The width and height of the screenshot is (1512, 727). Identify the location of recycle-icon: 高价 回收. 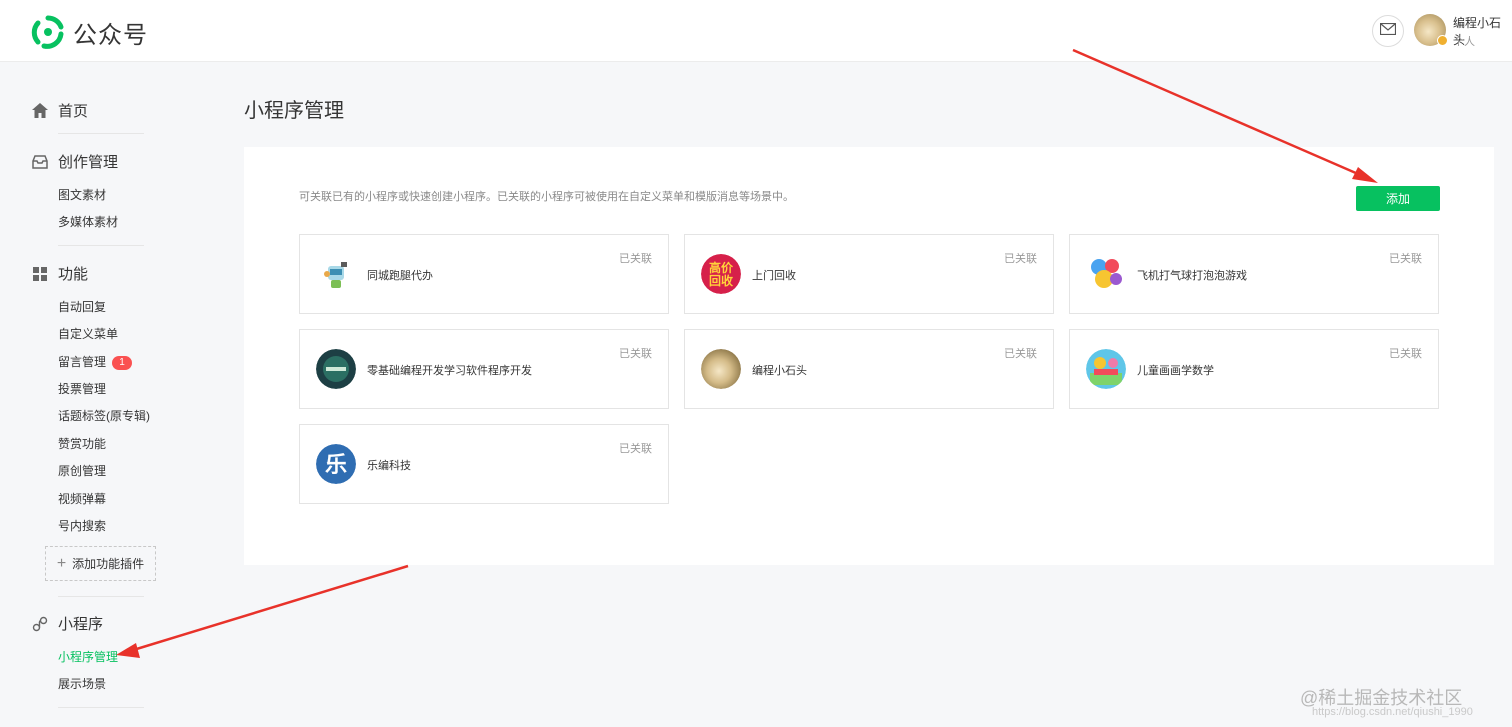
(721, 274).